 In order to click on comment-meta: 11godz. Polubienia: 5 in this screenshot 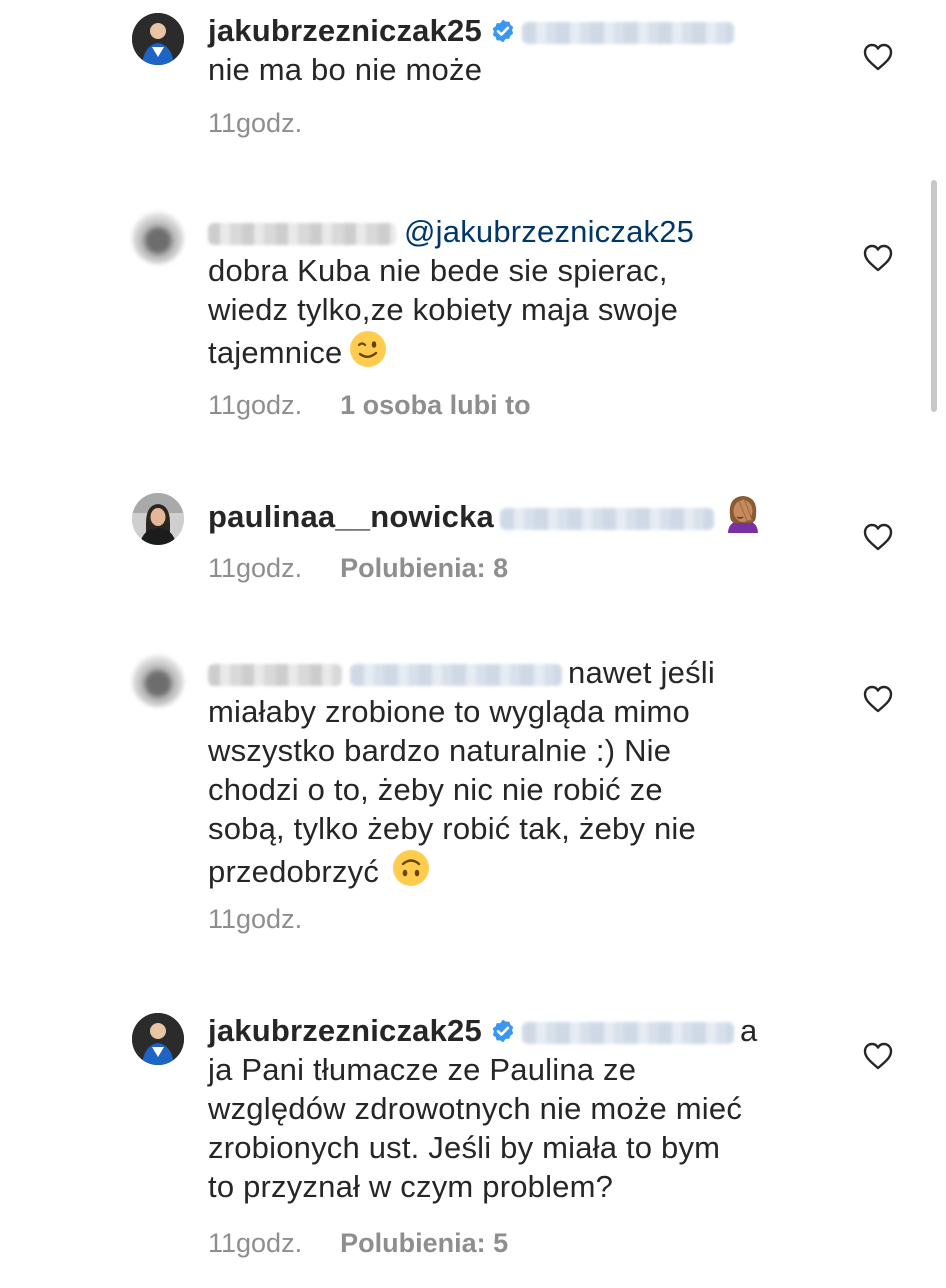, I will do `click(358, 1243)`.